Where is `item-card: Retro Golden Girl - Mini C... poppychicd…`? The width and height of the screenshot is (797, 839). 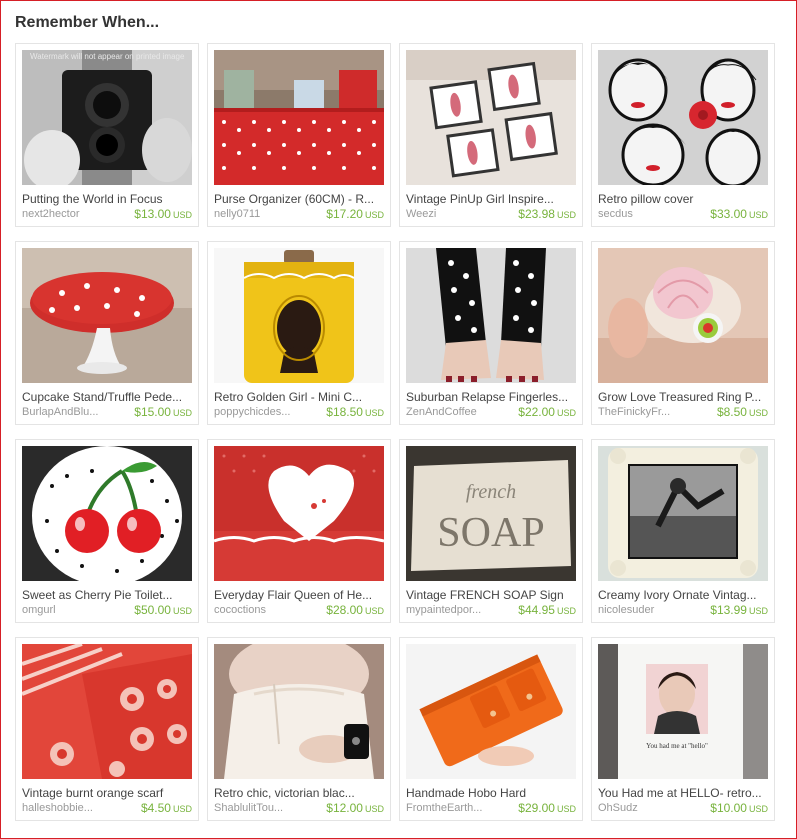 item-card: Retro Golden Girl - Mini C... poppychicd… is located at coordinates (299, 333).